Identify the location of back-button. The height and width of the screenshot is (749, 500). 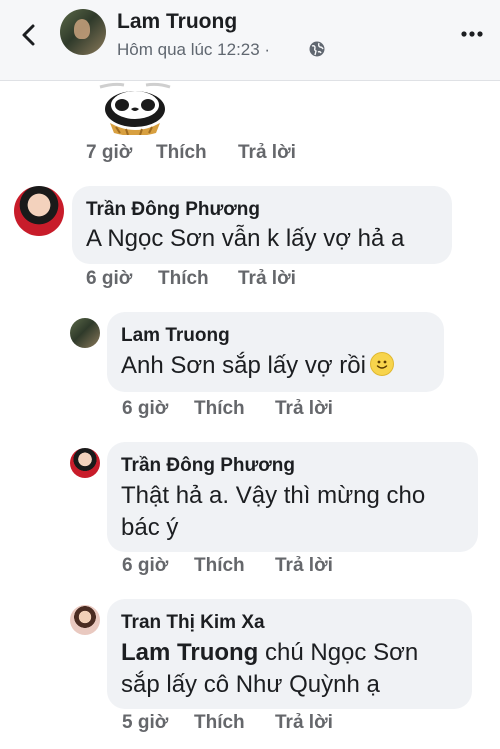
(29, 35).